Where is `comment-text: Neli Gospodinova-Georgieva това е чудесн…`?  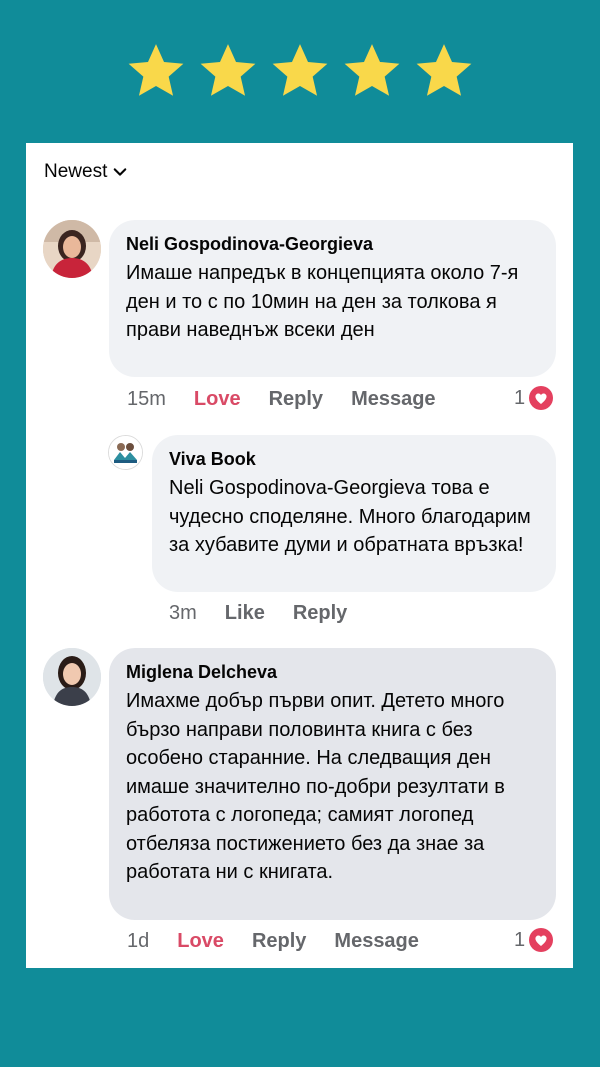
comment-text: Neli Gospodinova-Georgieva това е чудесн… is located at coordinates (350, 516).